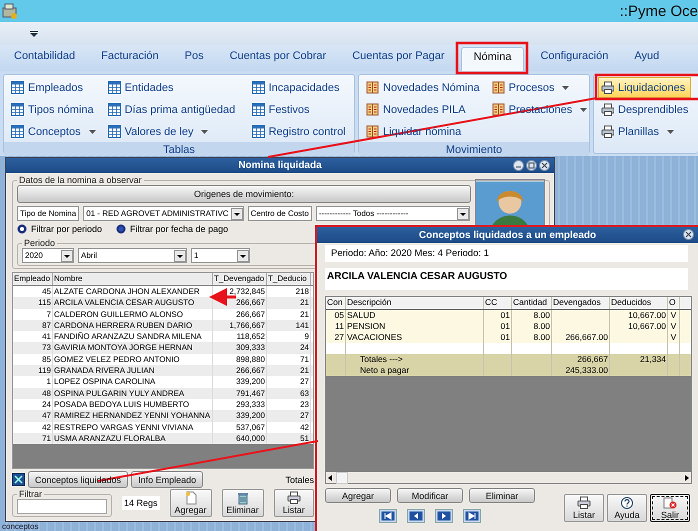 Image resolution: width=698 pixels, height=531 pixels. Describe the element at coordinates (298, 109) in the screenshot. I see `ribbon-button: Festivos` at that location.